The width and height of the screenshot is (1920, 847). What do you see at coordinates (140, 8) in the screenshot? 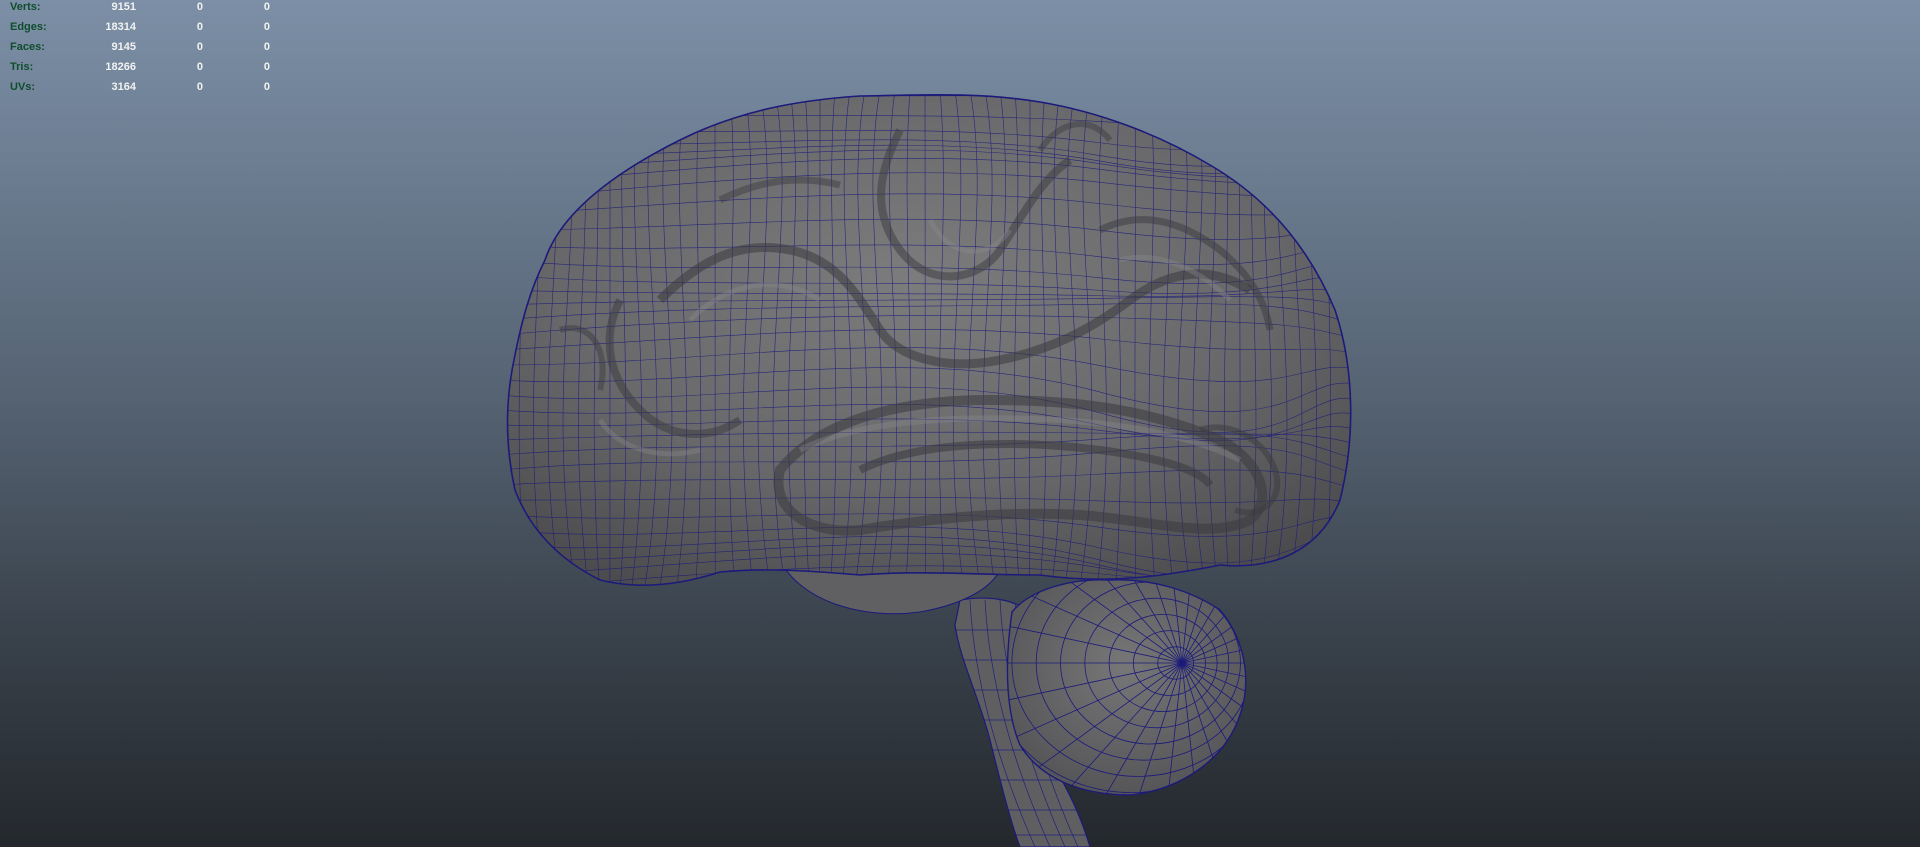
I see `hud-row-verts: Verts: 9151 0 0` at bounding box center [140, 8].